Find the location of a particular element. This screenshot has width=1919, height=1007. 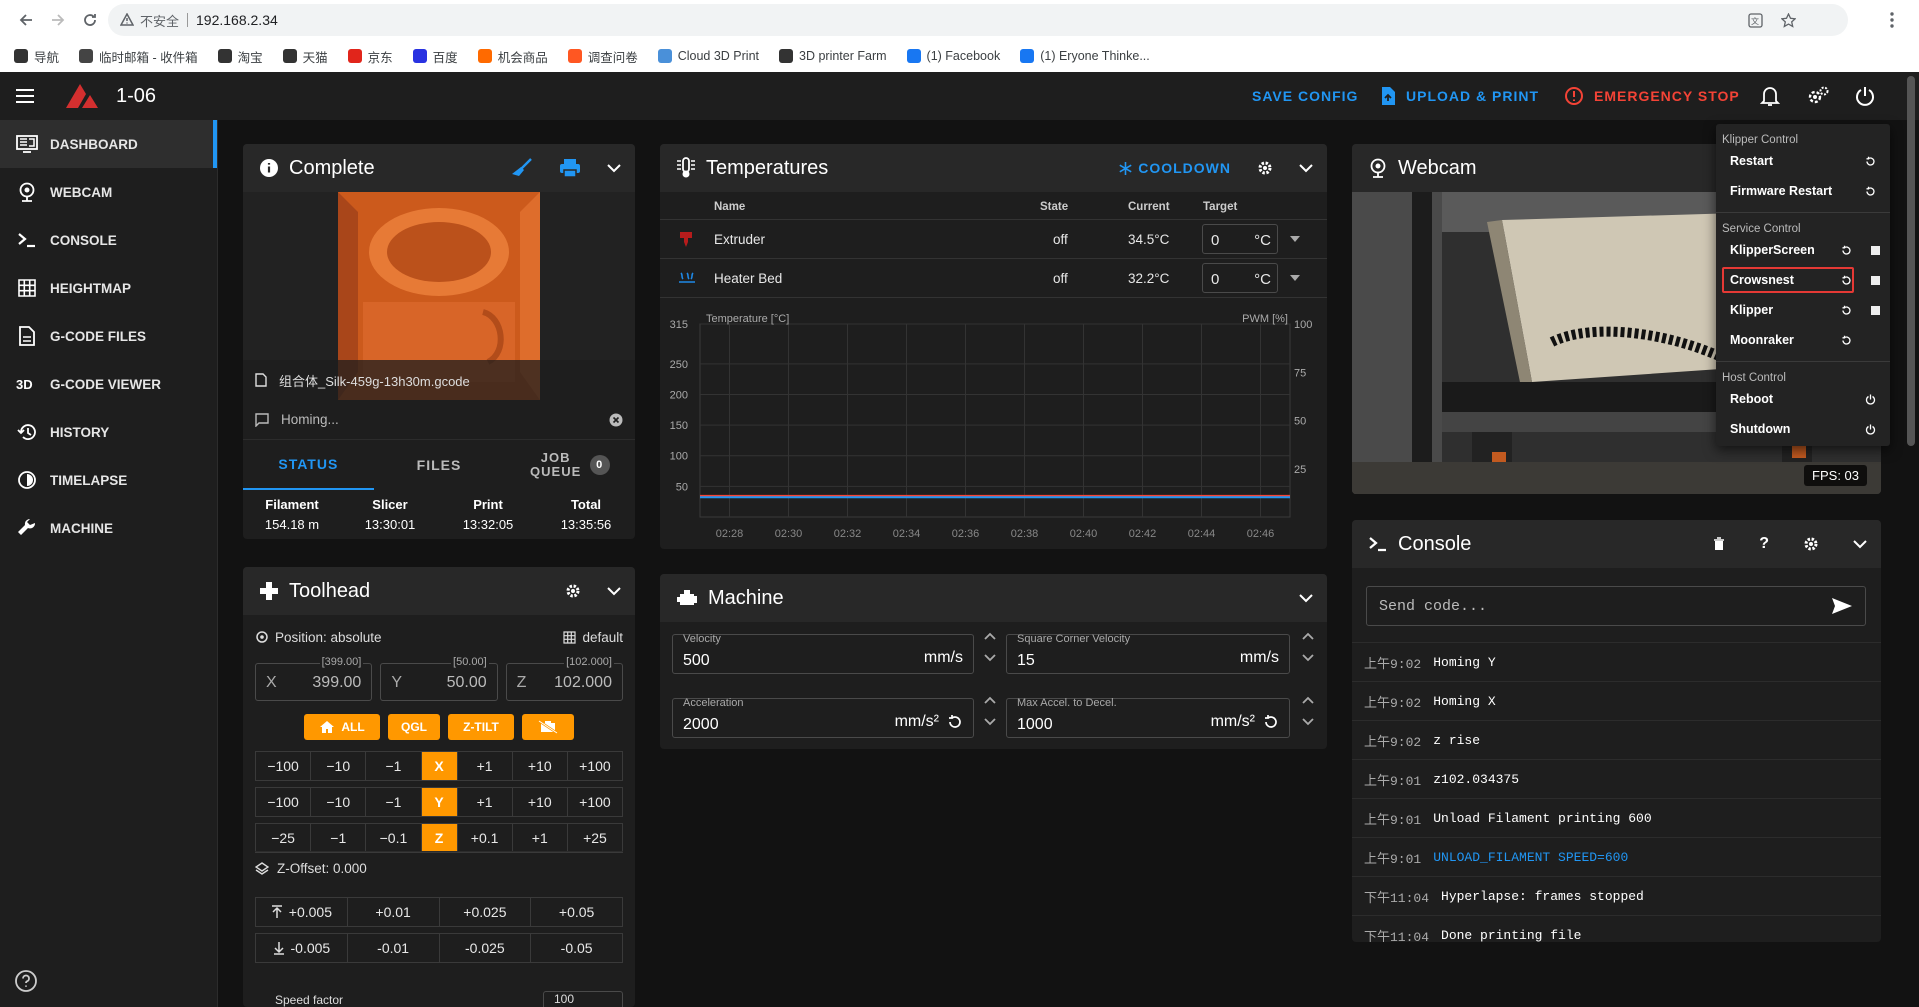

z-offset-button: +0.01 is located at coordinates (394, 912).